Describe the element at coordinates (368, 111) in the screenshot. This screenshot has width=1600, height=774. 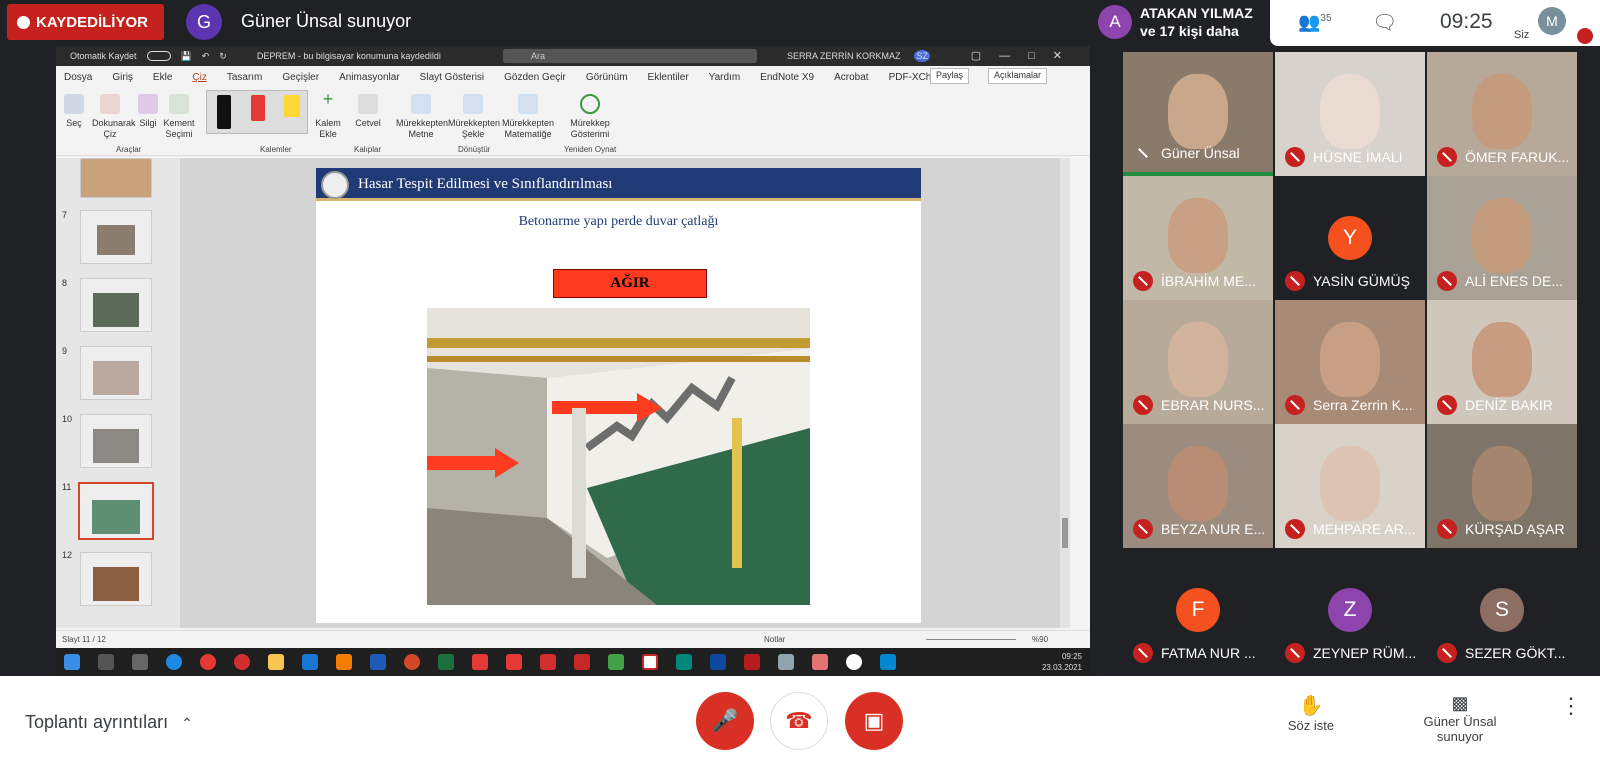
I see `ruler-tool: Cetvel` at that location.